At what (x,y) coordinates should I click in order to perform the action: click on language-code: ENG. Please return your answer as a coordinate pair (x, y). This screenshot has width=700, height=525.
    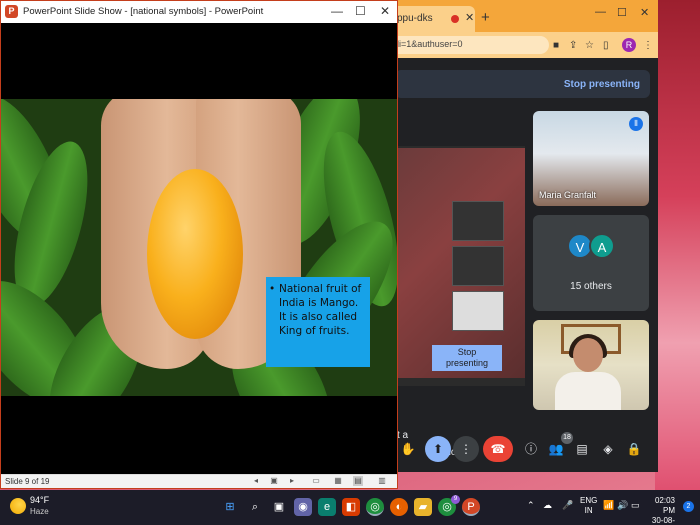
    Looking at the image, I should click on (589, 500).